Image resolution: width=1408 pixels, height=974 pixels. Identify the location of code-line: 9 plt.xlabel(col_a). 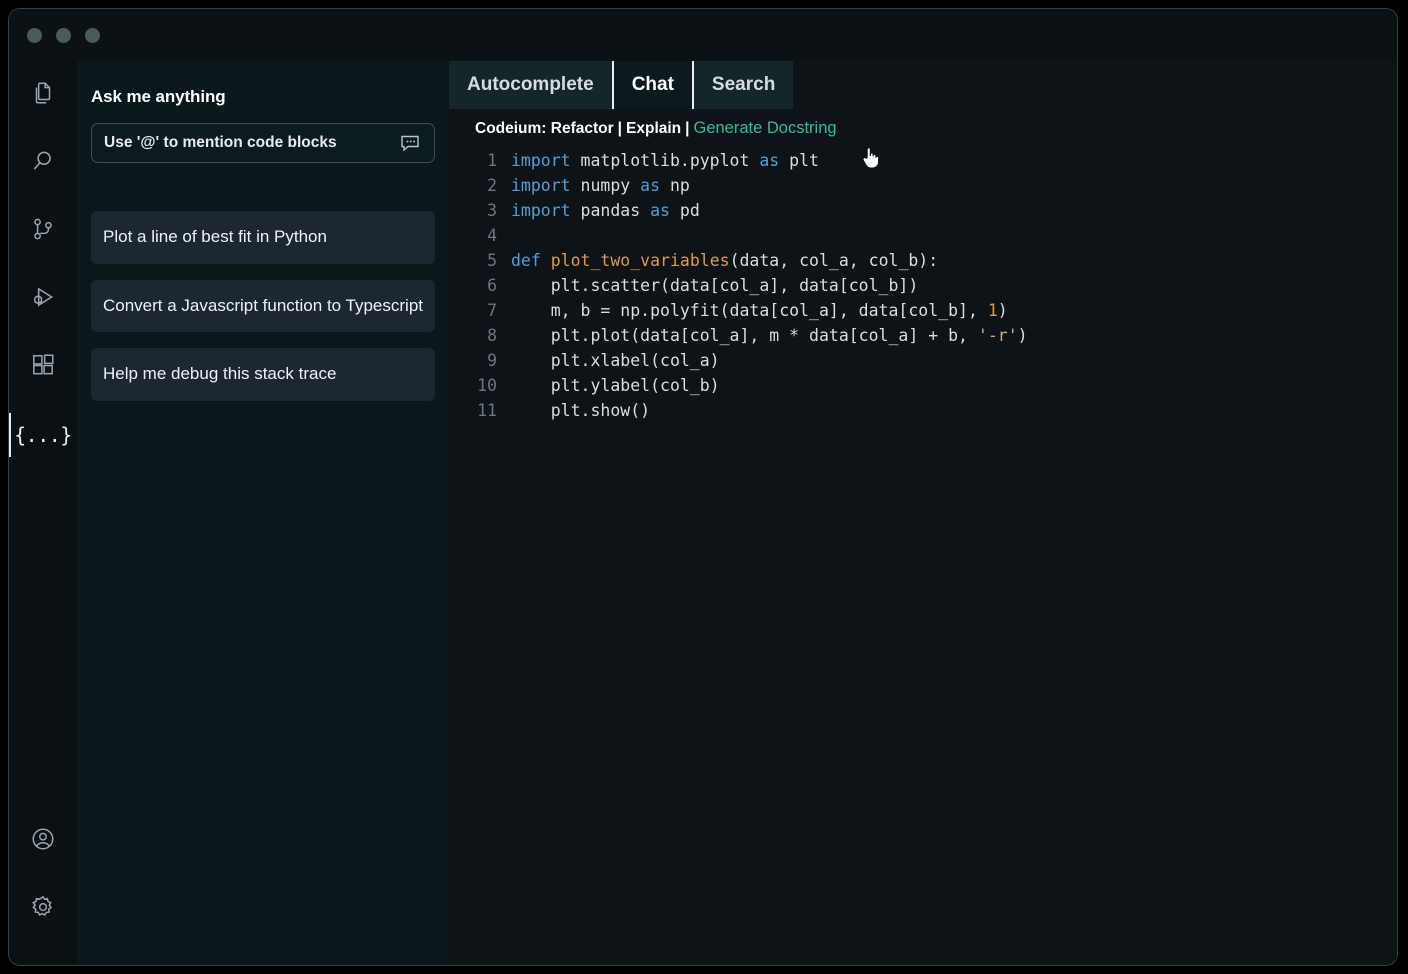
(923, 360).